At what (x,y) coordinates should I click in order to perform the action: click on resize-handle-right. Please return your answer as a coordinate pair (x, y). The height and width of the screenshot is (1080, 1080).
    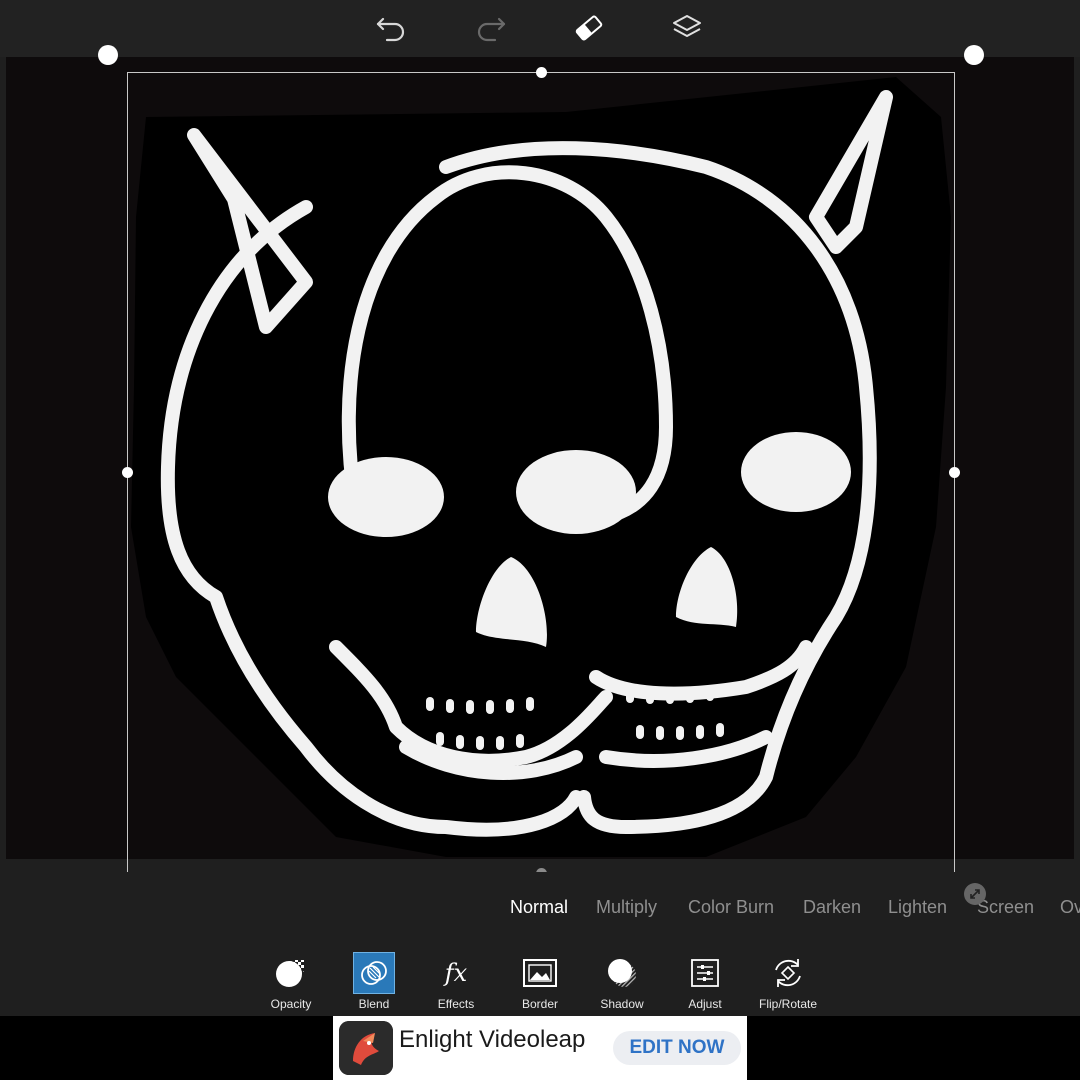
    Looking at the image, I should click on (954, 472).